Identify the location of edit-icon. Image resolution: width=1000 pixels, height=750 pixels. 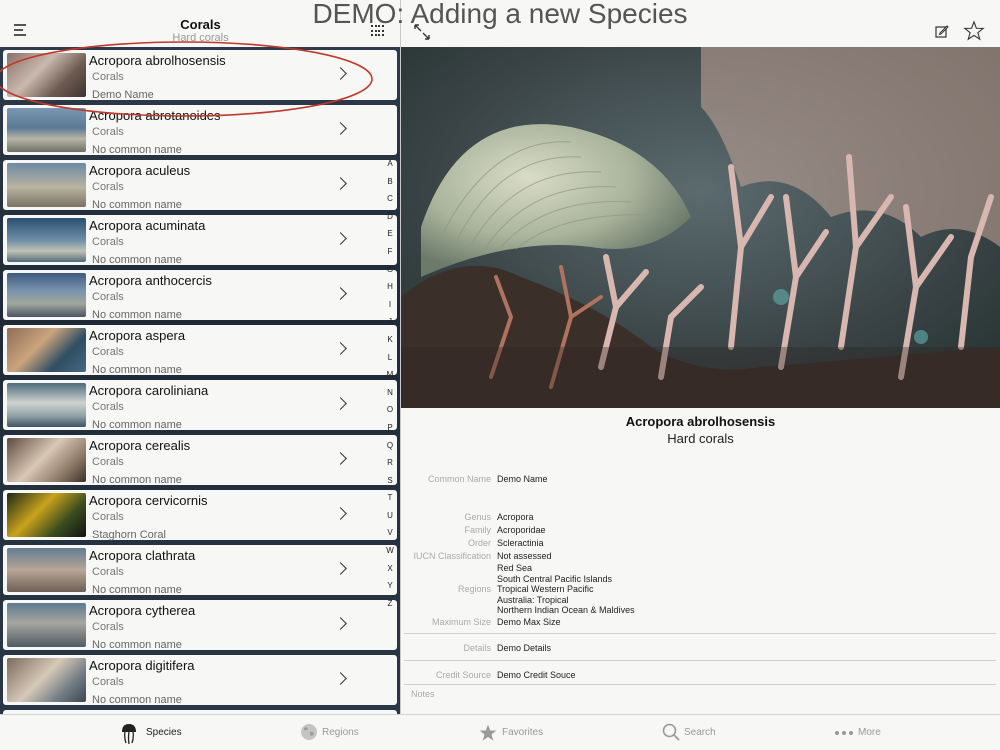
(942, 31).